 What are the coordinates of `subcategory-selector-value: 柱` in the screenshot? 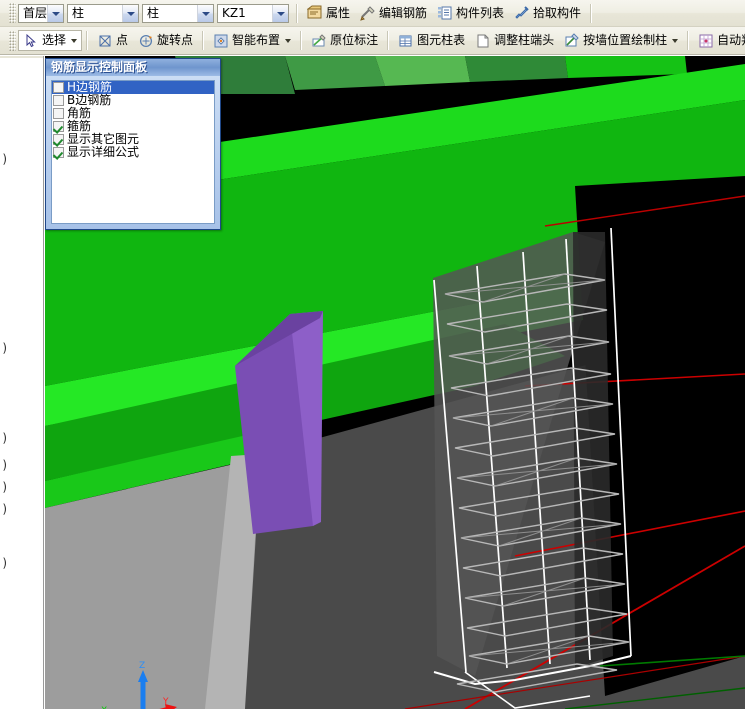 It's located at (153, 12).